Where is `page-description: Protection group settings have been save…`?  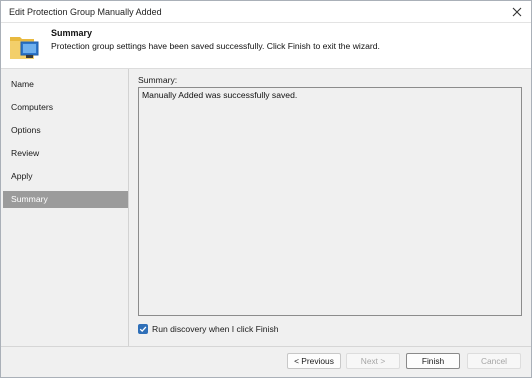 page-description: Protection group settings have been save… is located at coordinates (215, 46).